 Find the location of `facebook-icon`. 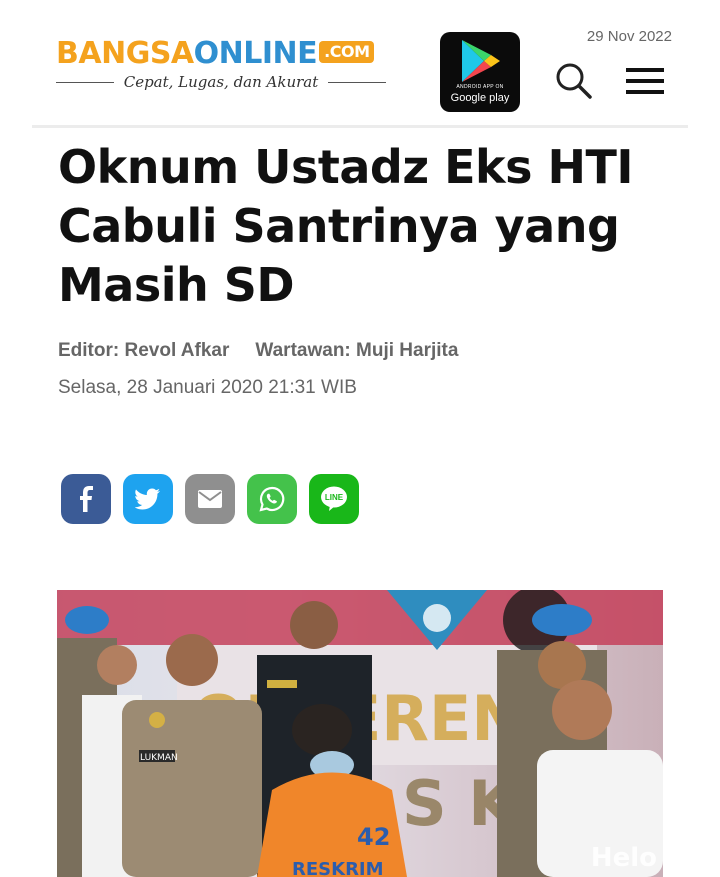

facebook-icon is located at coordinates (86, 499).